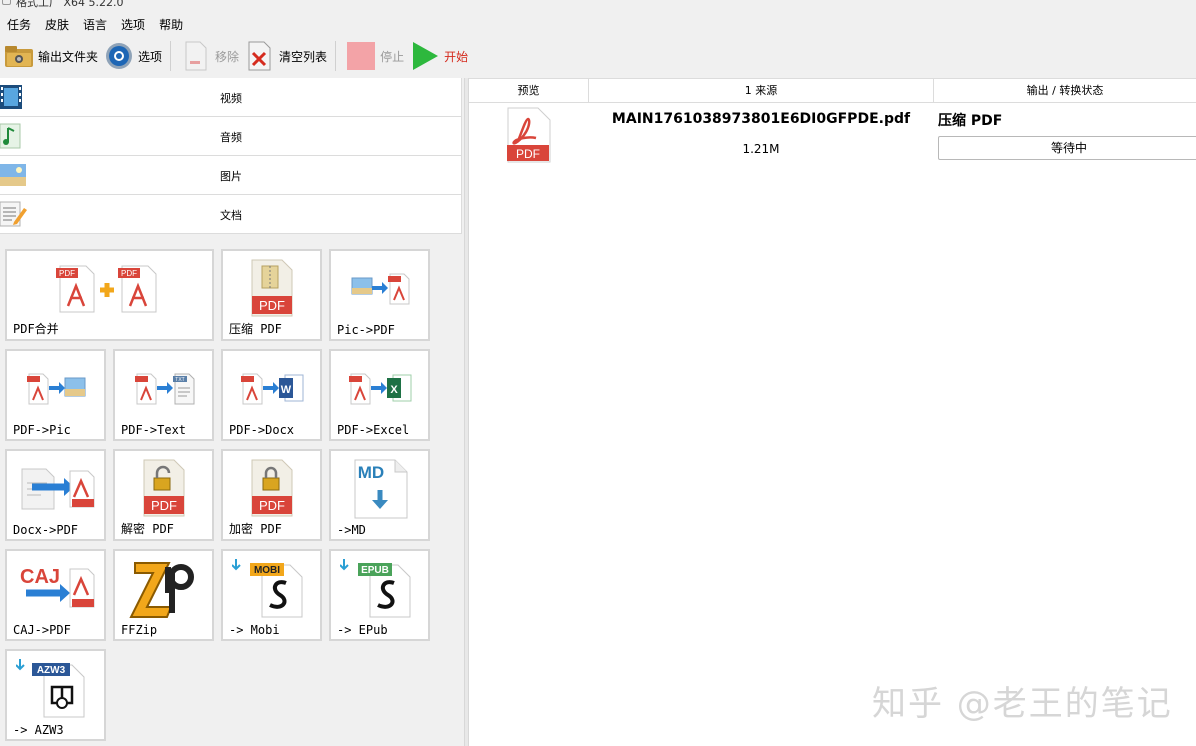 The height and width of the screenshot is (746, 1196). I want to click on word-label: W, so click(285, 390).